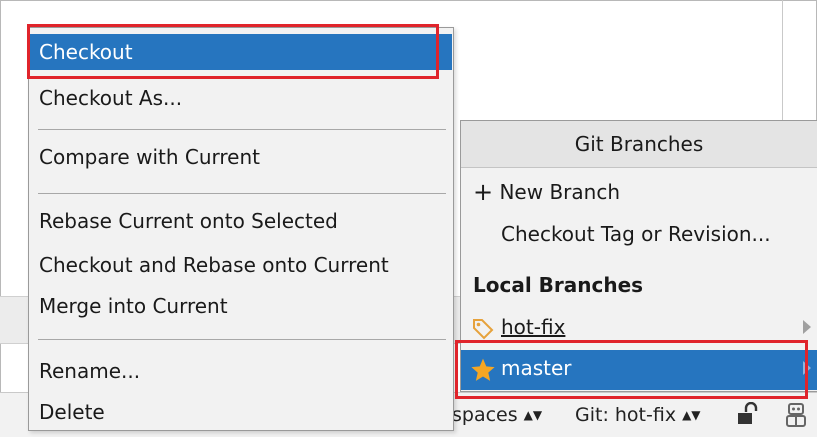  I want to click on indent-arrows-icon: ▲▼, so click(533, 415).